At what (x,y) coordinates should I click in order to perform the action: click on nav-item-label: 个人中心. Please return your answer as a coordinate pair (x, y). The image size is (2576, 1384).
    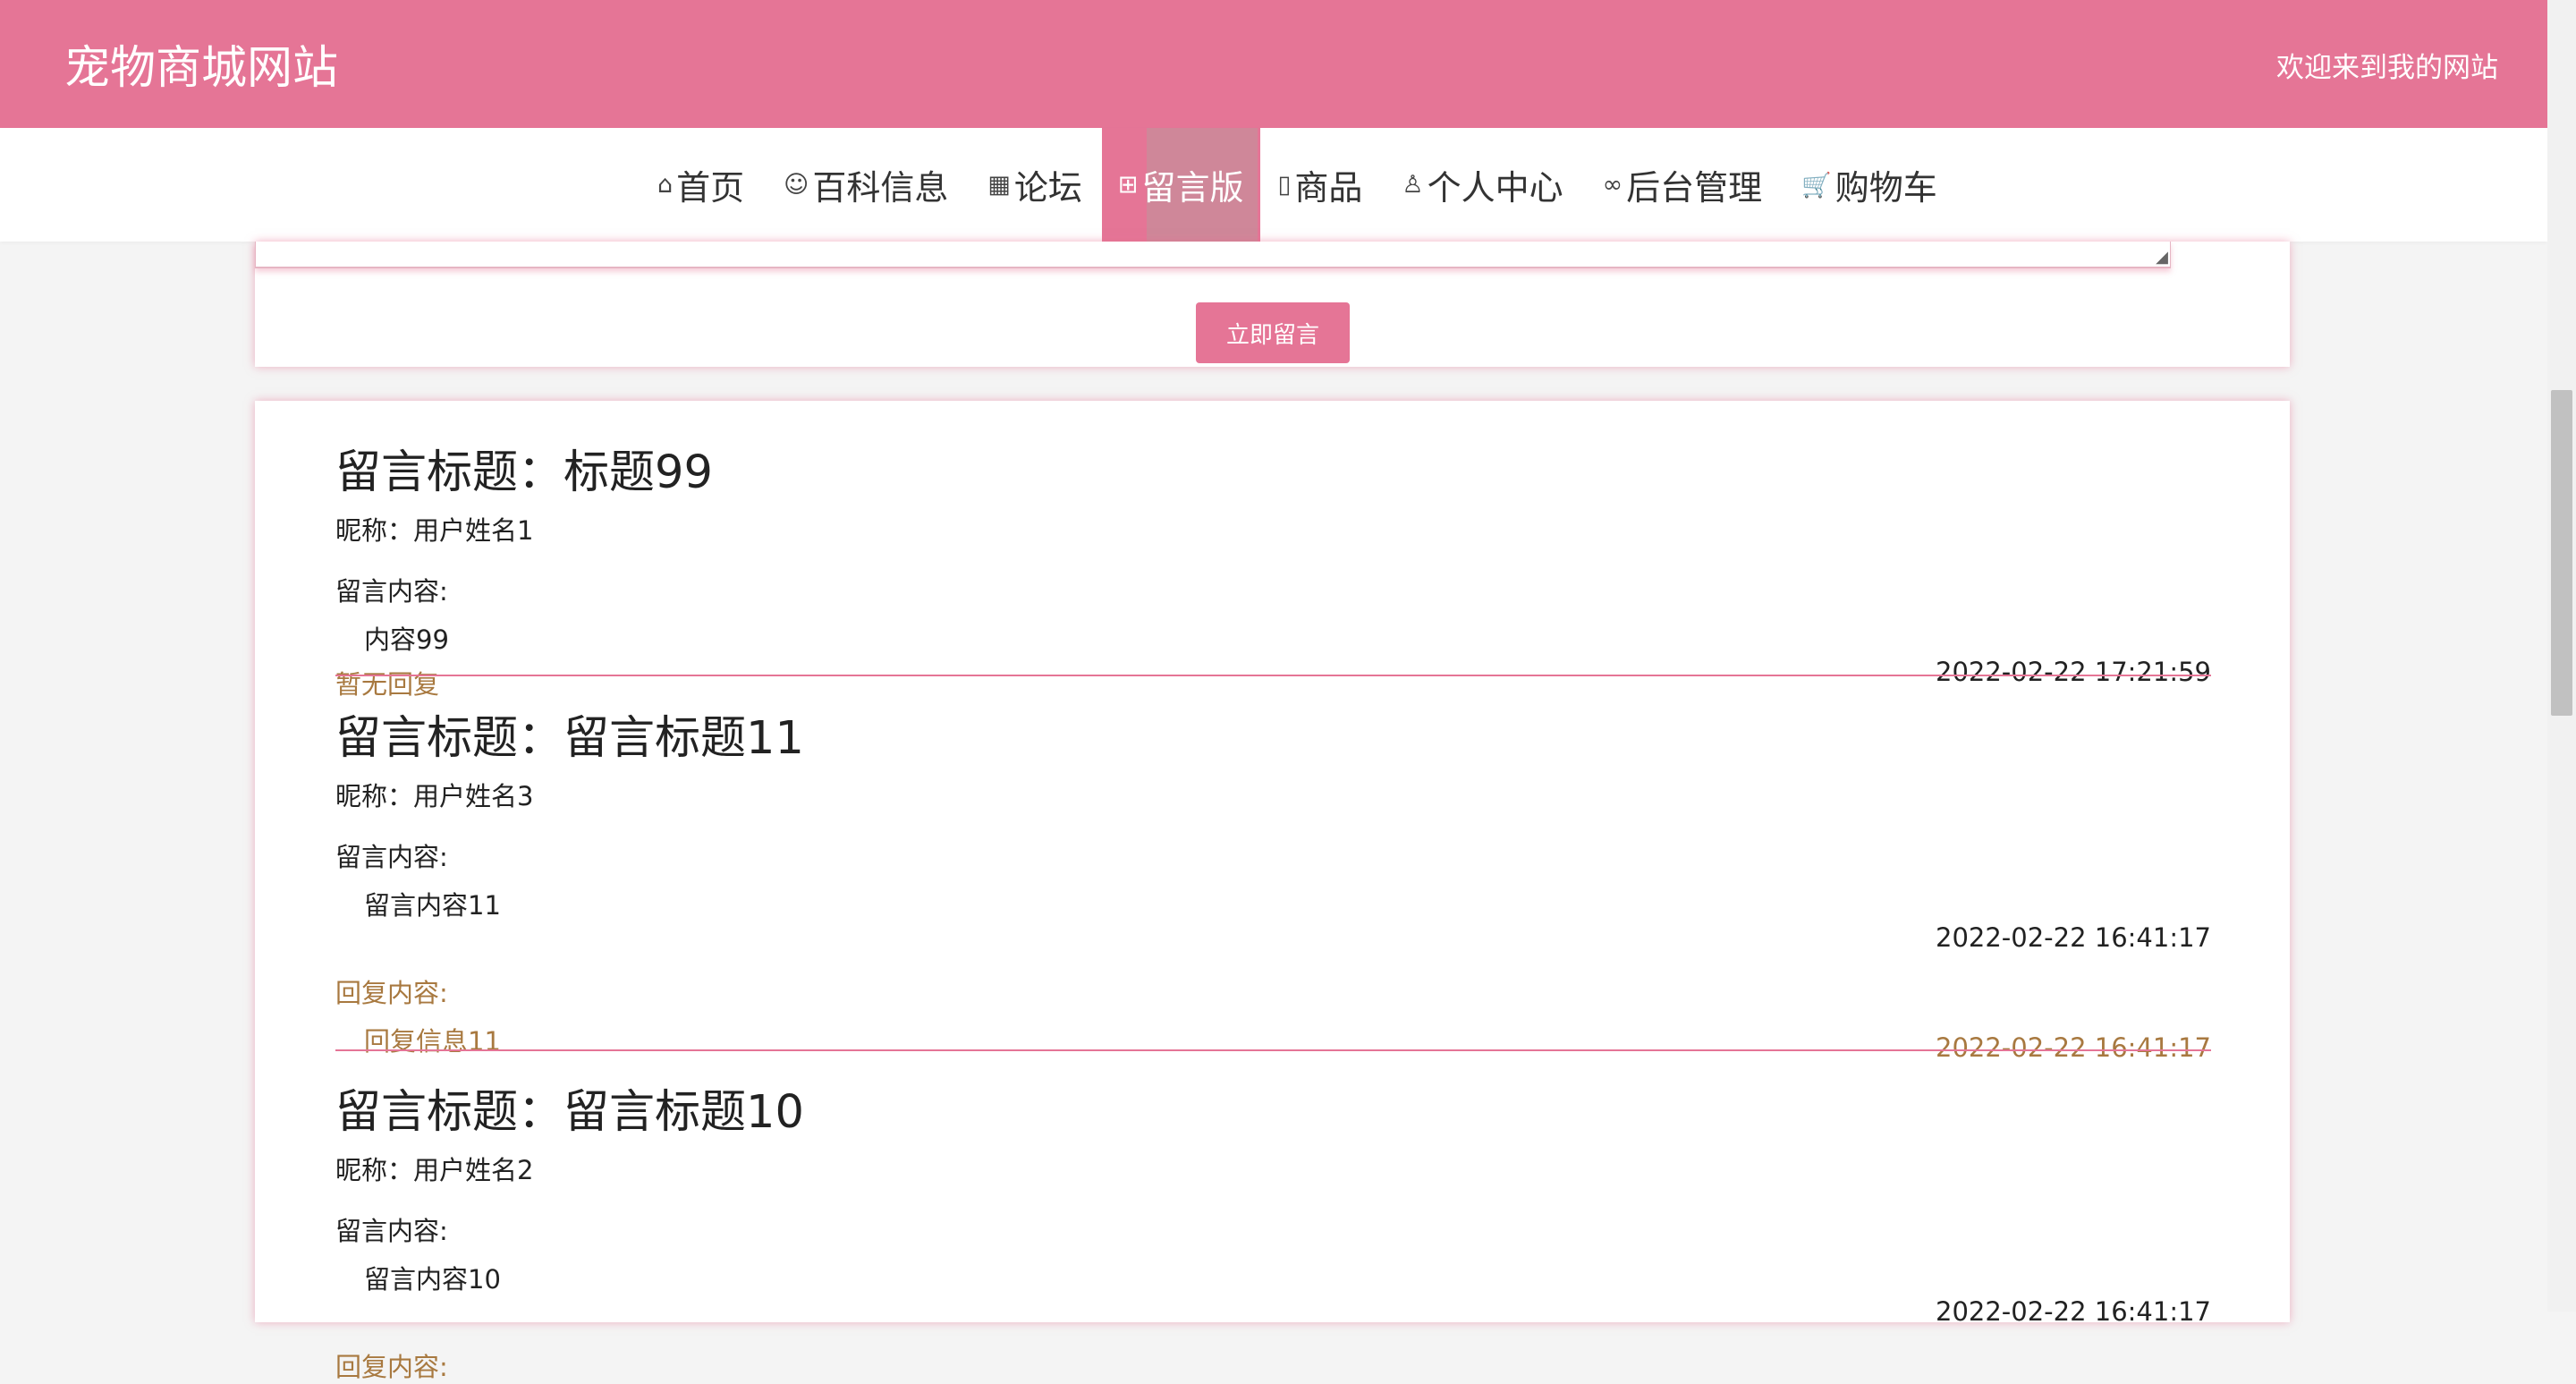
    Looking at the image, I should click on (1495, 188).